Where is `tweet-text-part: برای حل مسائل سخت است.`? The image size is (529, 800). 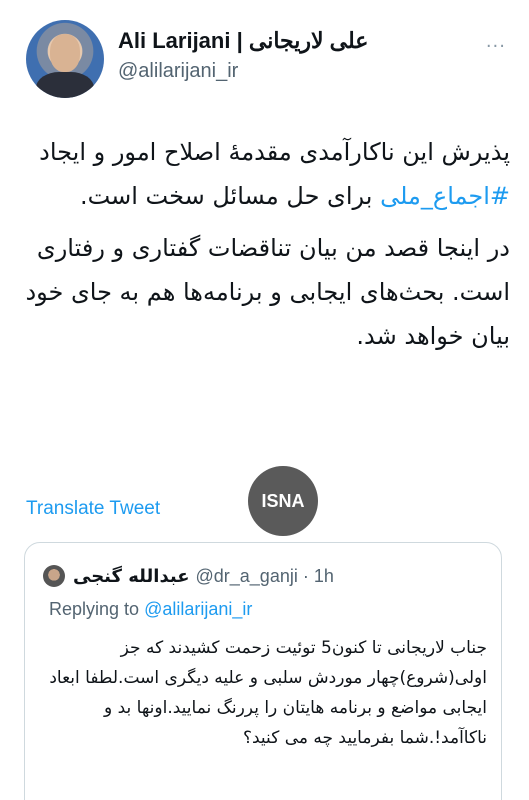
tweet-text-part: برای حل مسائل سخت است. is located at coordinates (230, 196).